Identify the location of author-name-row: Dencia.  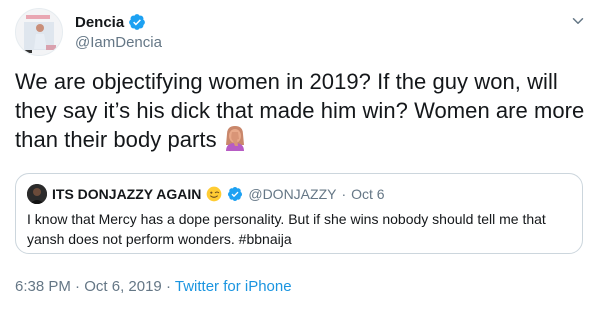
(110, 22).